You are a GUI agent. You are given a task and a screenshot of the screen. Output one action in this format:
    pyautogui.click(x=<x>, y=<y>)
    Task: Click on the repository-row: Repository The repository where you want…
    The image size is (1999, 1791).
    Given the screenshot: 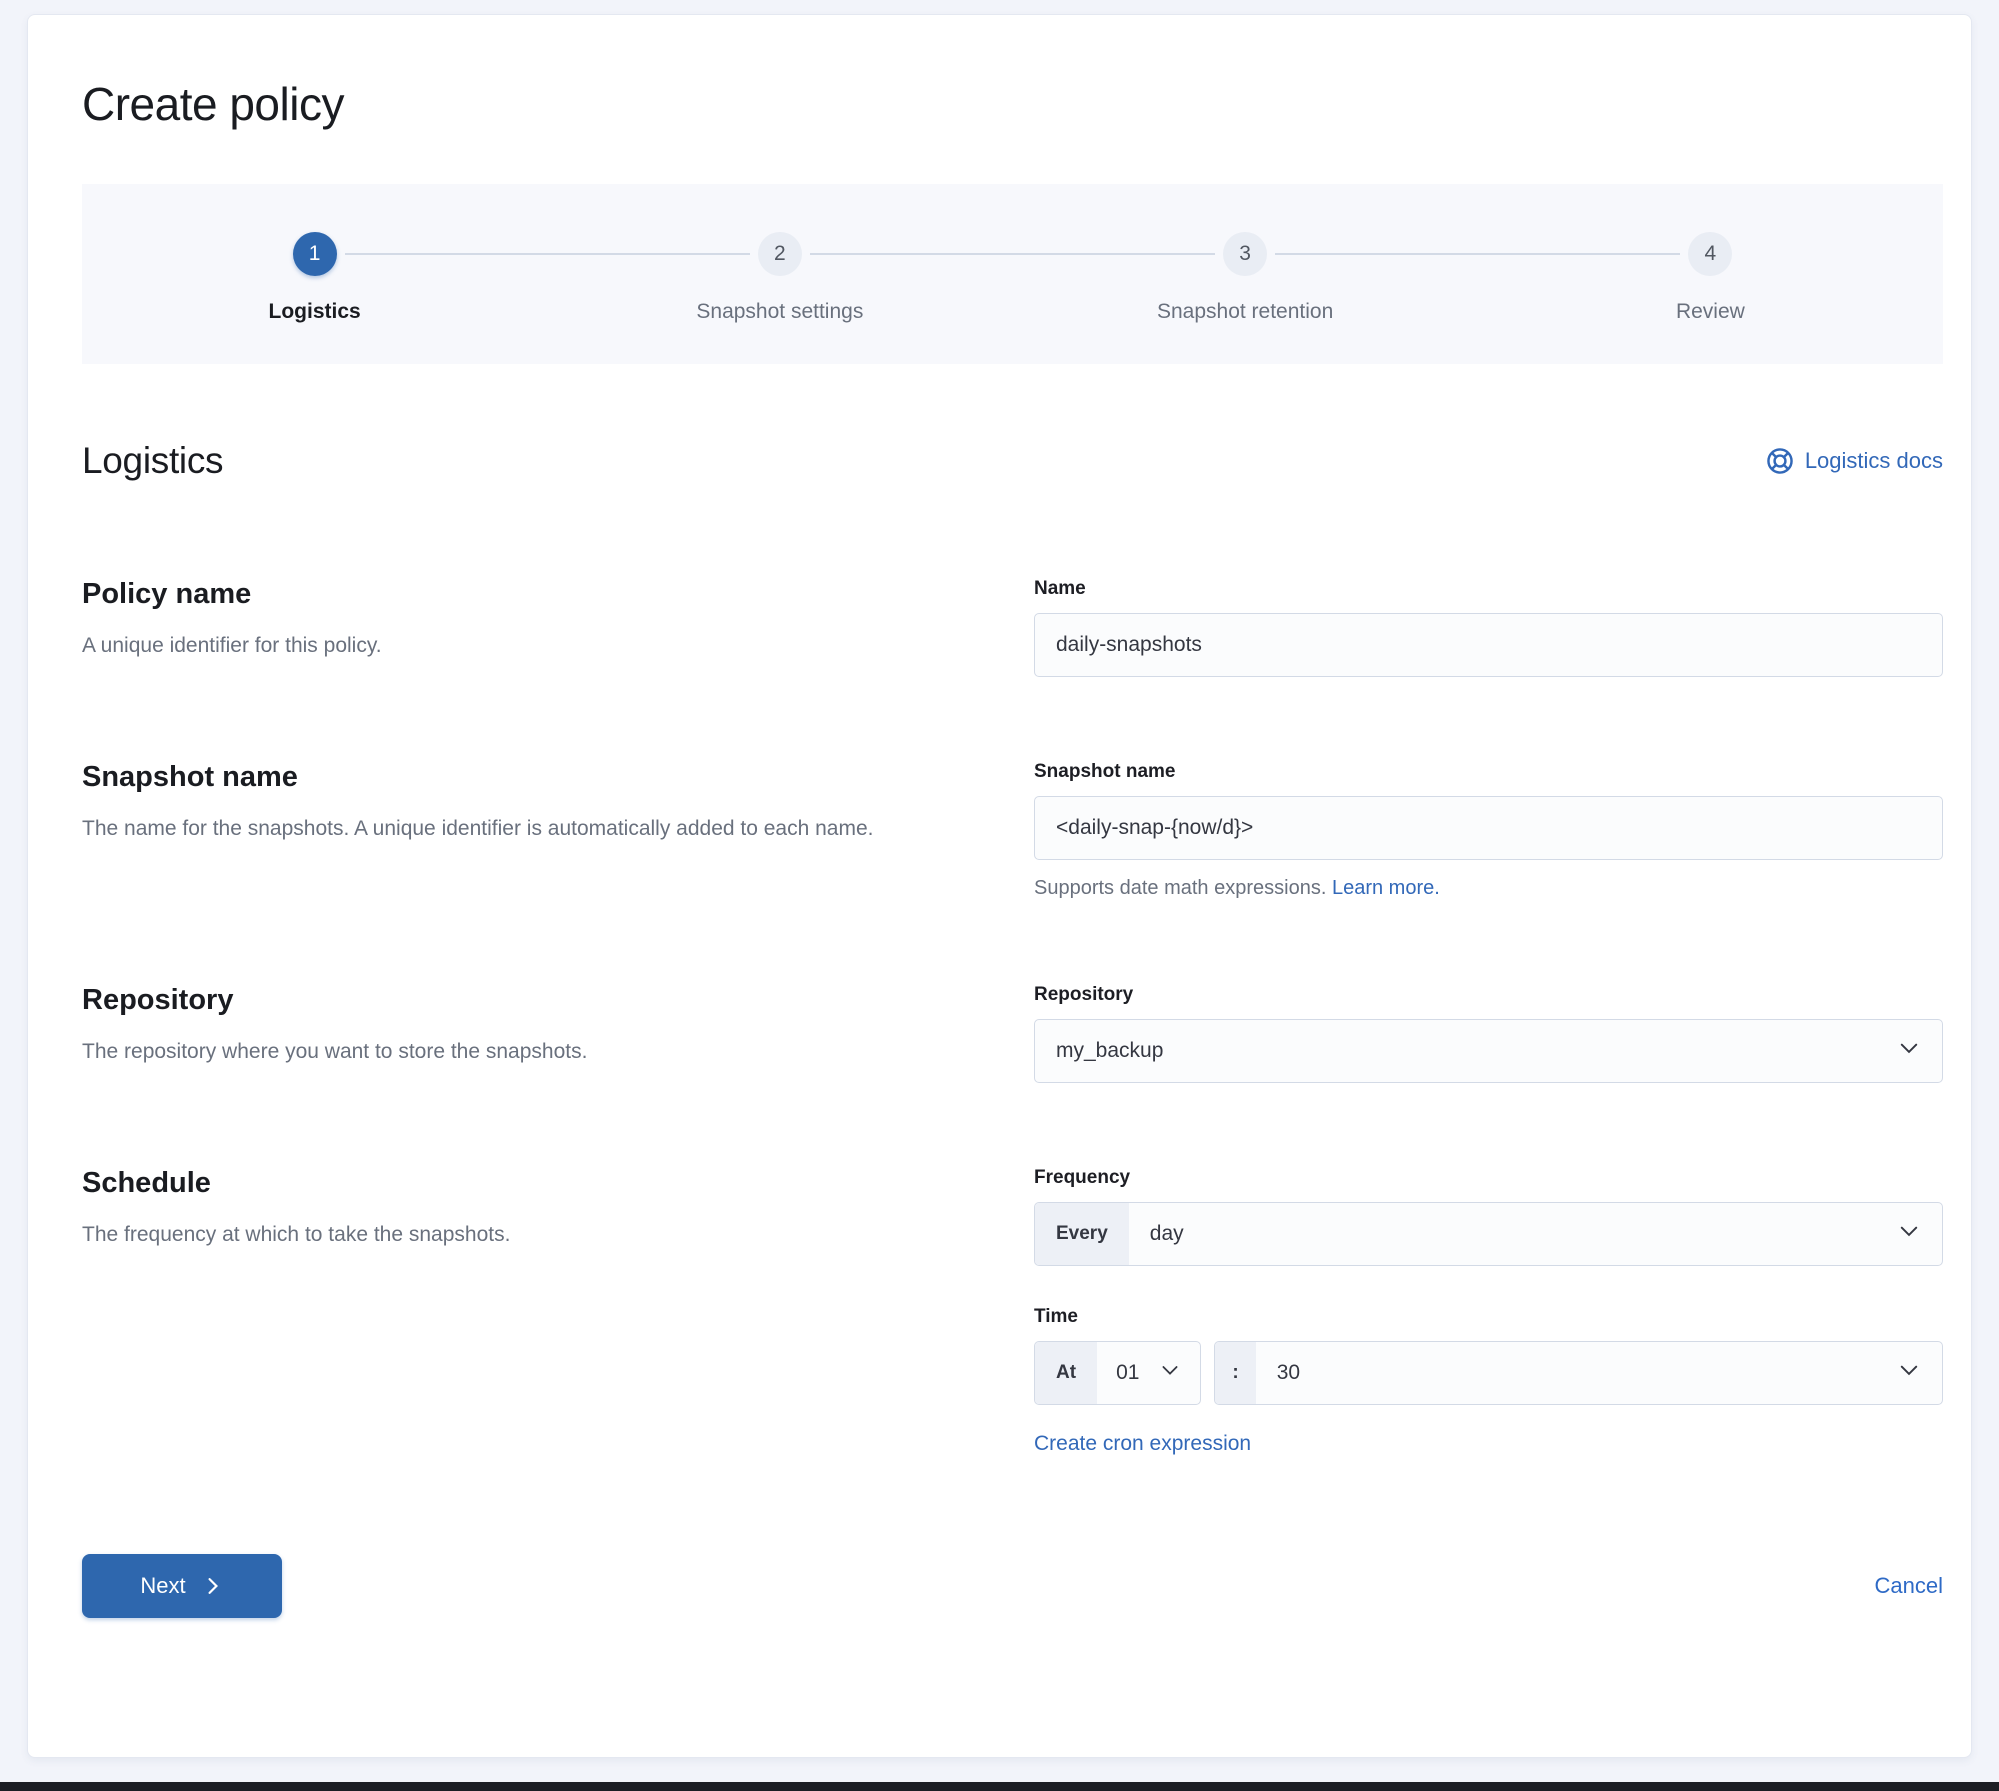 What is the action you would take?
    pyautogui.click(x=1012, y=1033)
    